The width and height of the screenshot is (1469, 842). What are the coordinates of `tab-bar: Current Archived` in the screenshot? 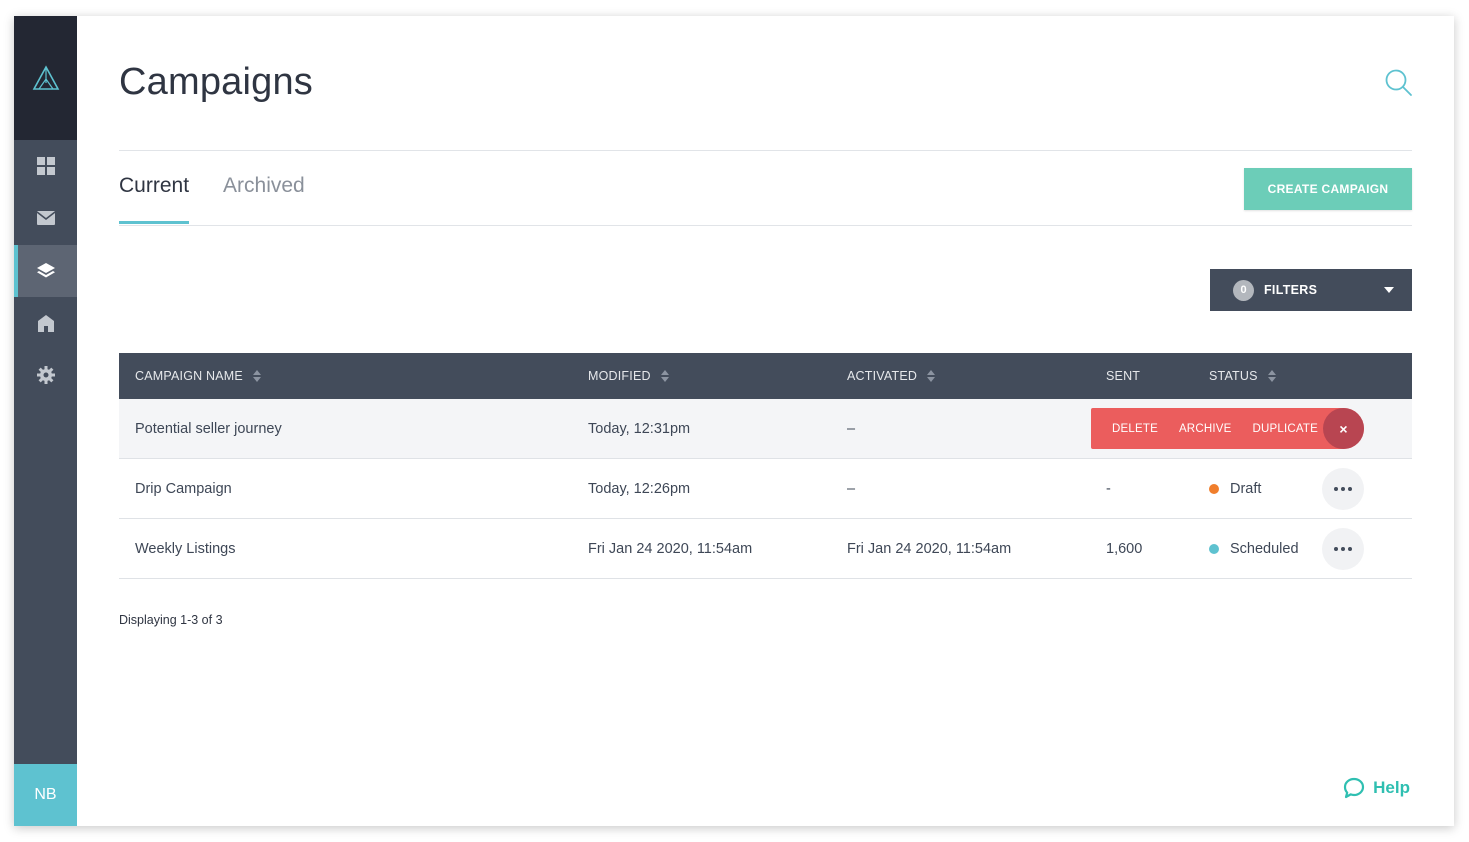 It's located at (229, 199).